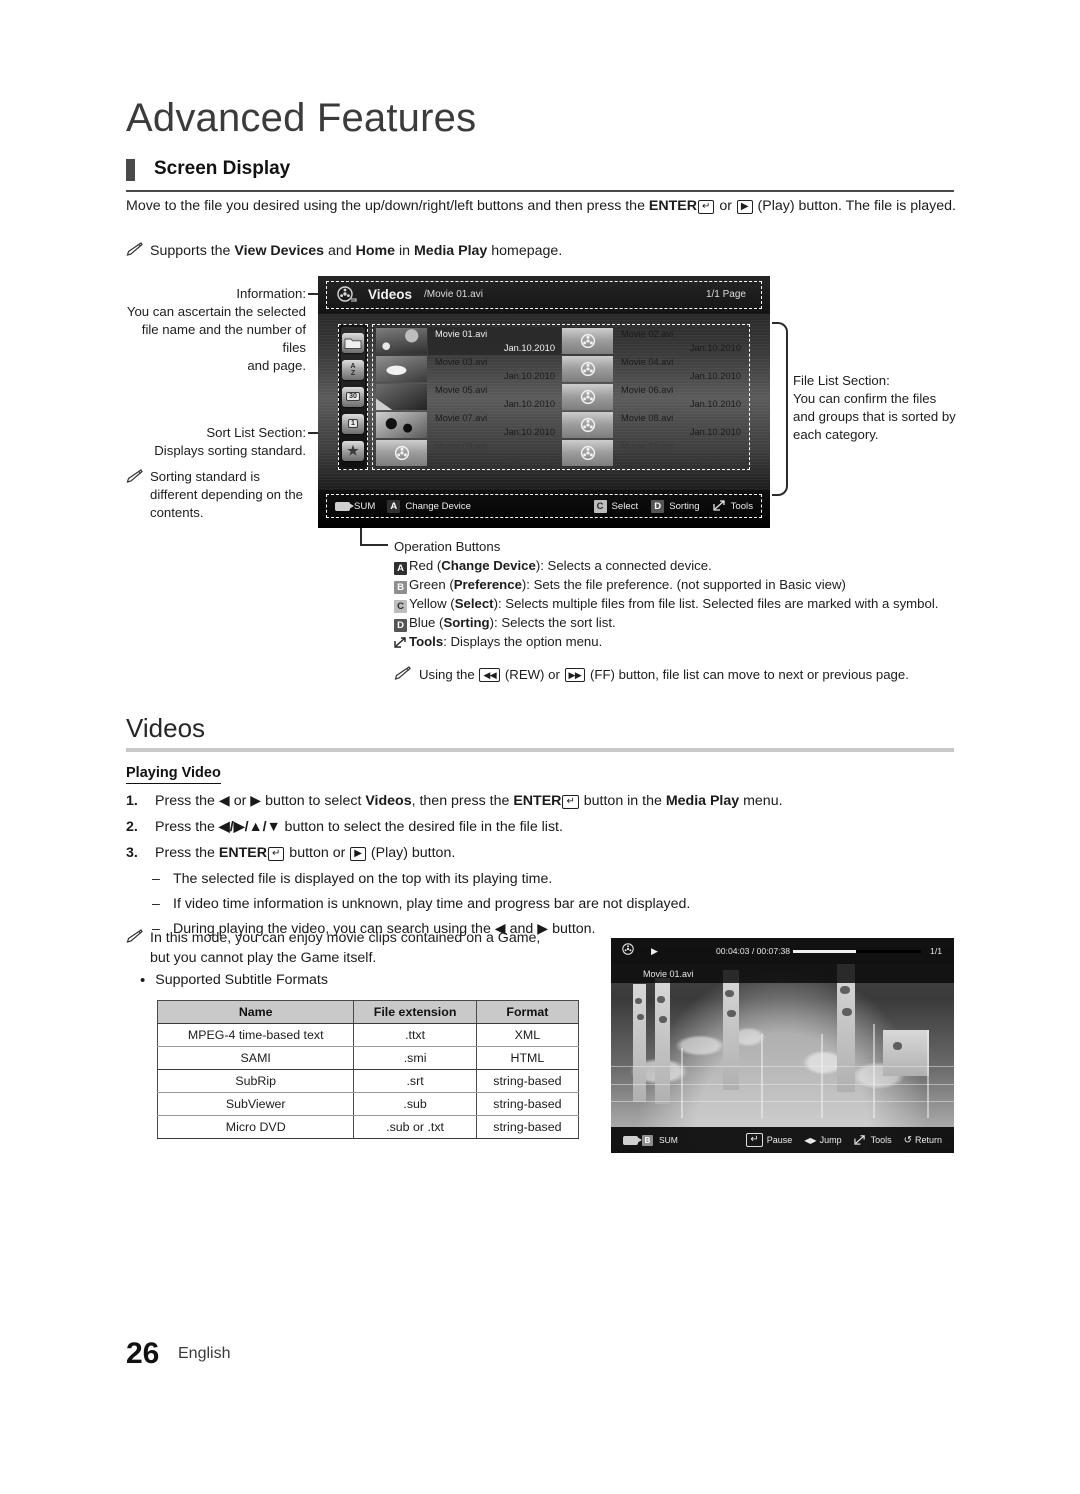  I want to click on sort-list-section: A Z 30 1 ★, so click(353, 397).